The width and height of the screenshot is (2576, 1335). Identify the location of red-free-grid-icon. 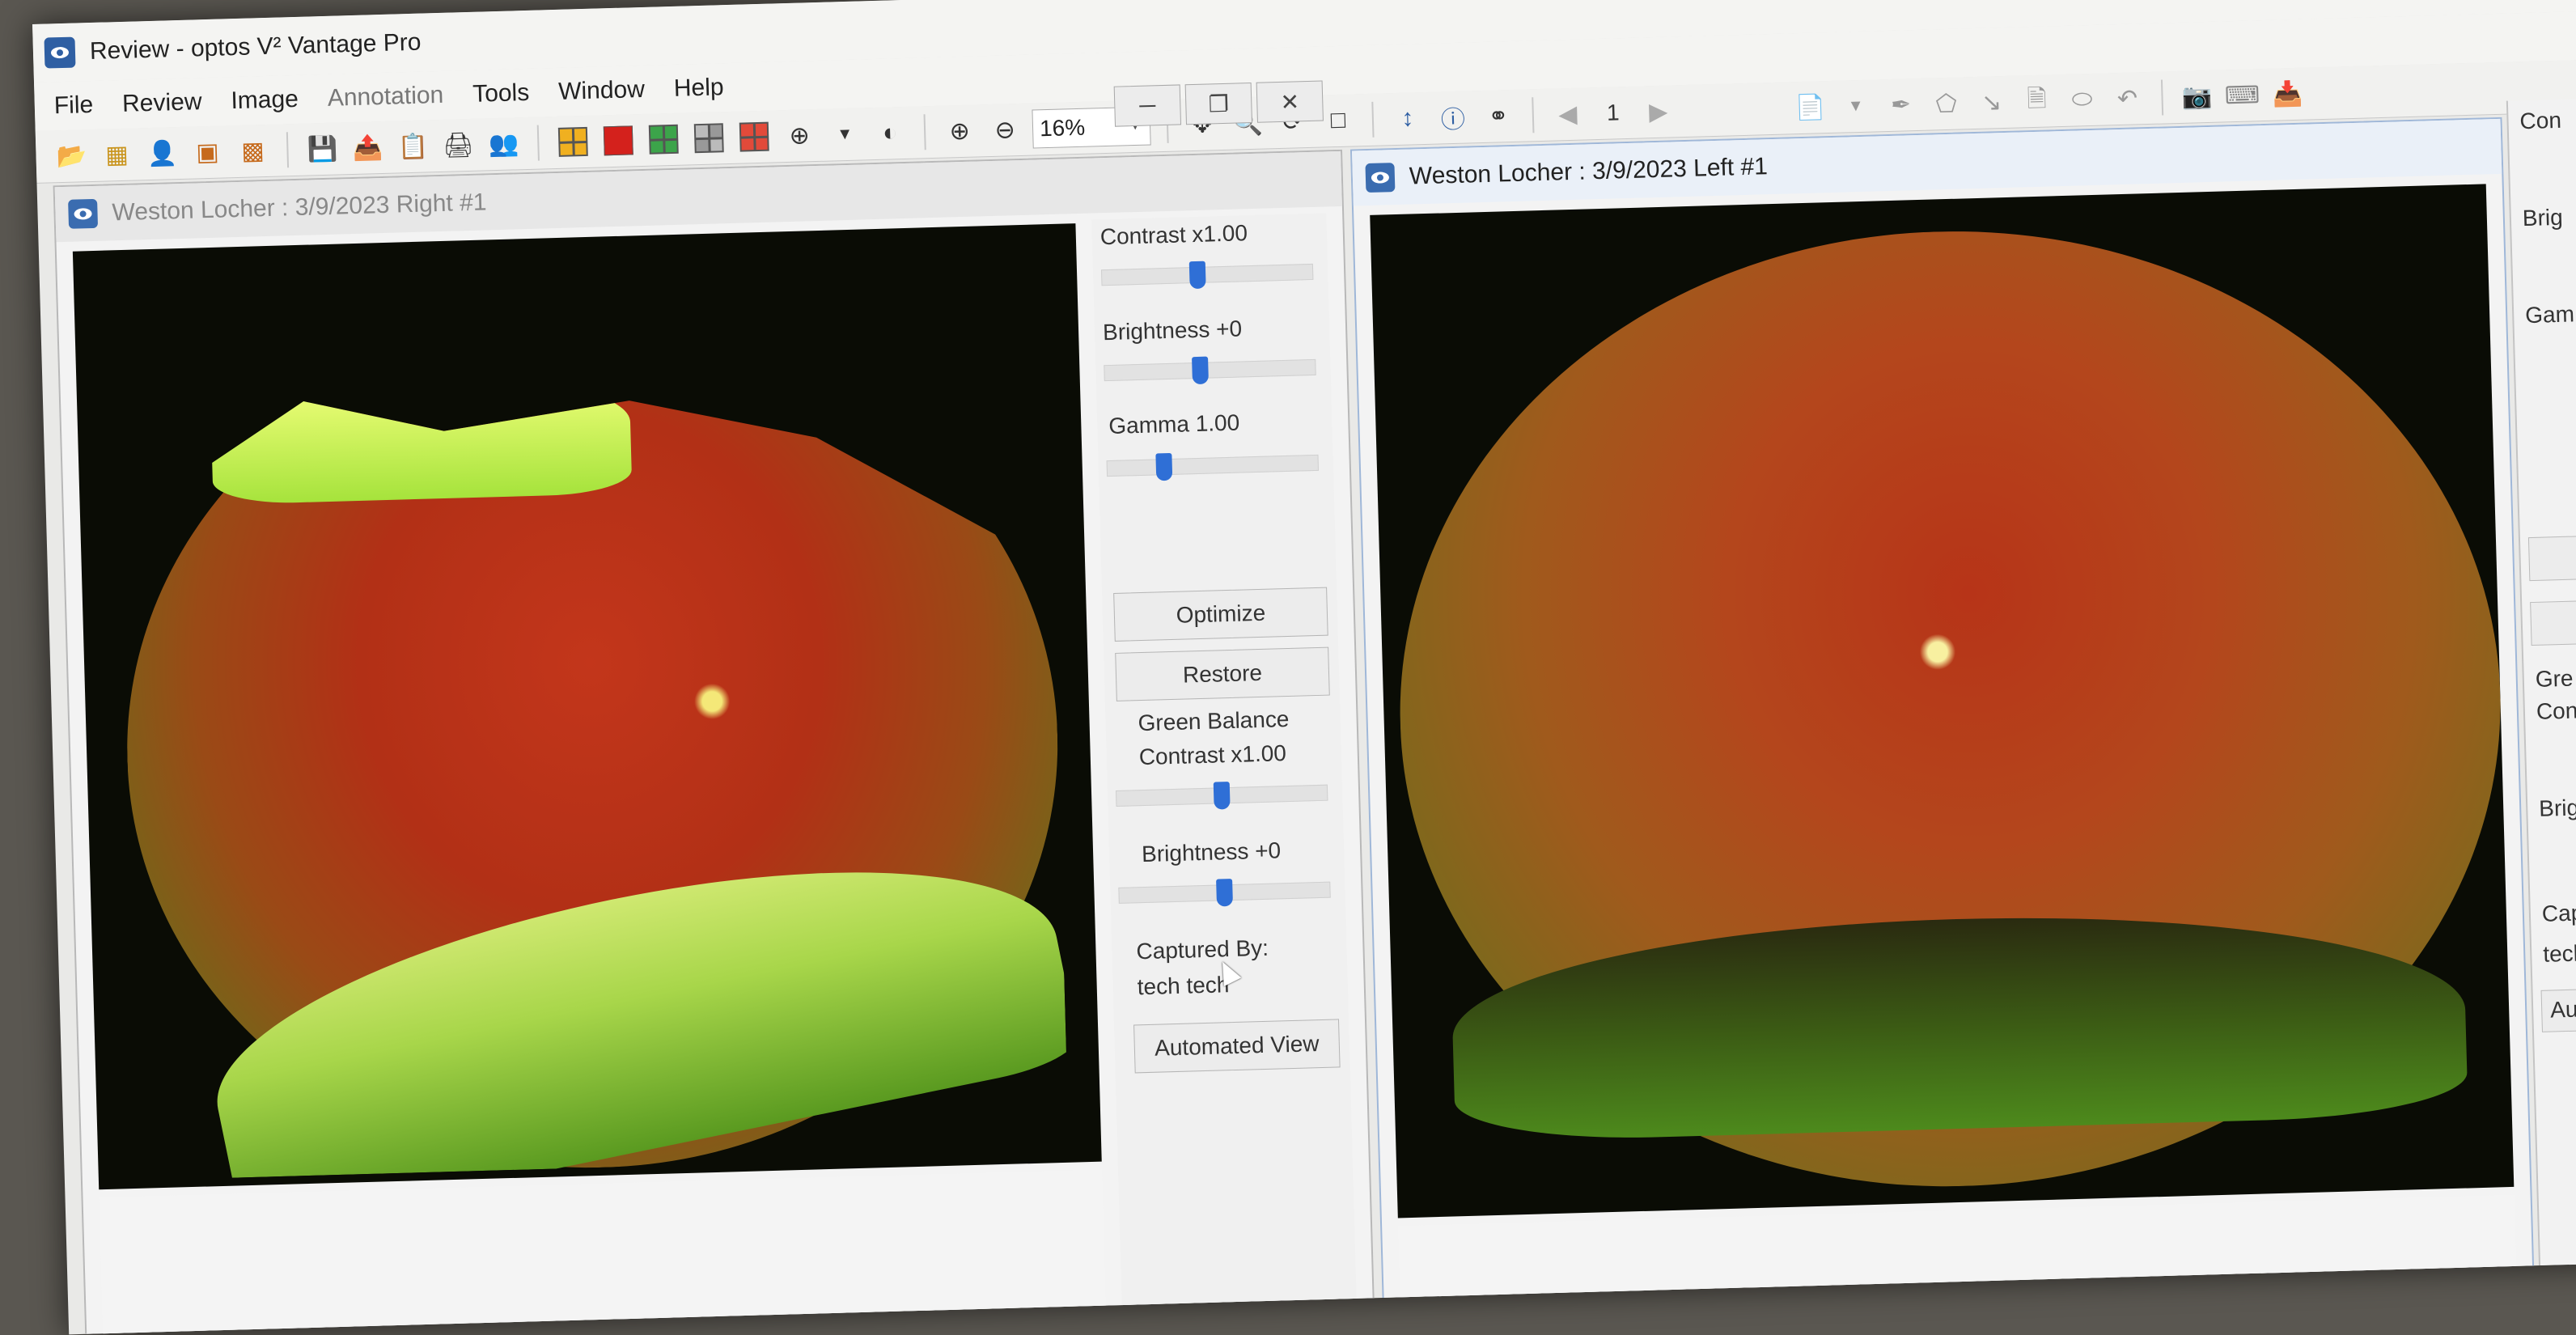
(754, 137).